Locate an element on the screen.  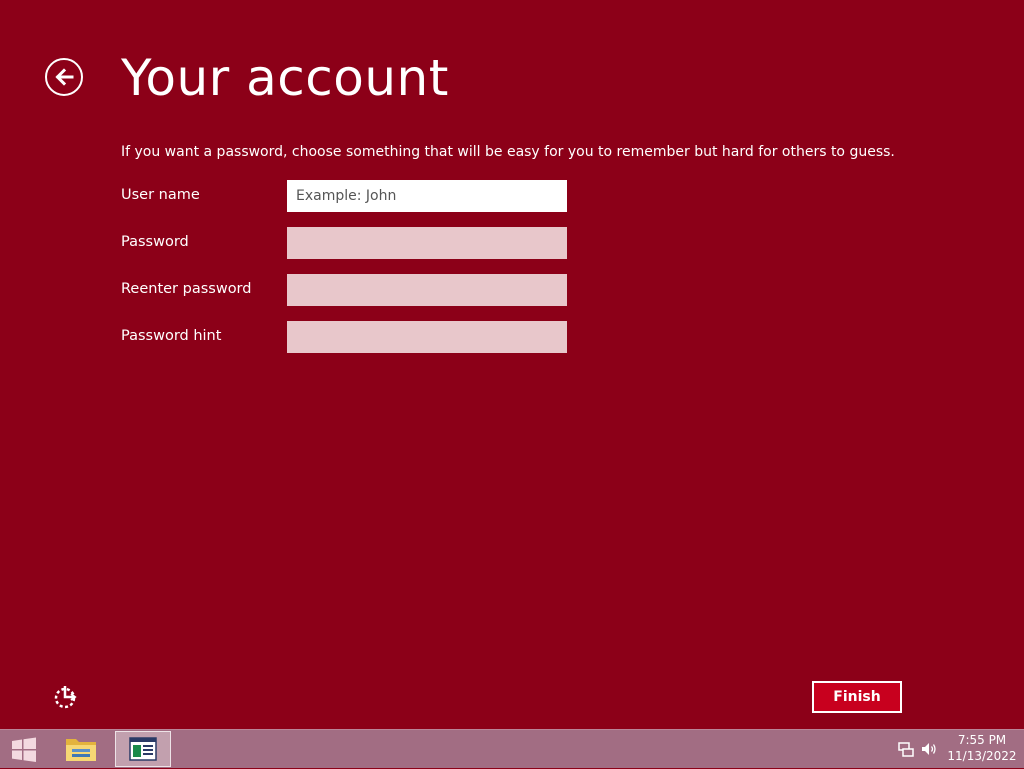
password-hint-input is located at coordinates (427, 337).